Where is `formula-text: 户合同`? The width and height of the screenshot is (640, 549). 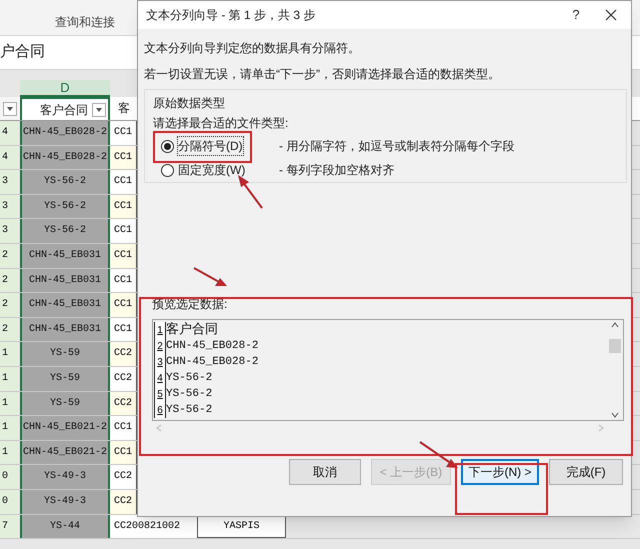
formula-text: 户合同 is located at coordinates (22, 52).